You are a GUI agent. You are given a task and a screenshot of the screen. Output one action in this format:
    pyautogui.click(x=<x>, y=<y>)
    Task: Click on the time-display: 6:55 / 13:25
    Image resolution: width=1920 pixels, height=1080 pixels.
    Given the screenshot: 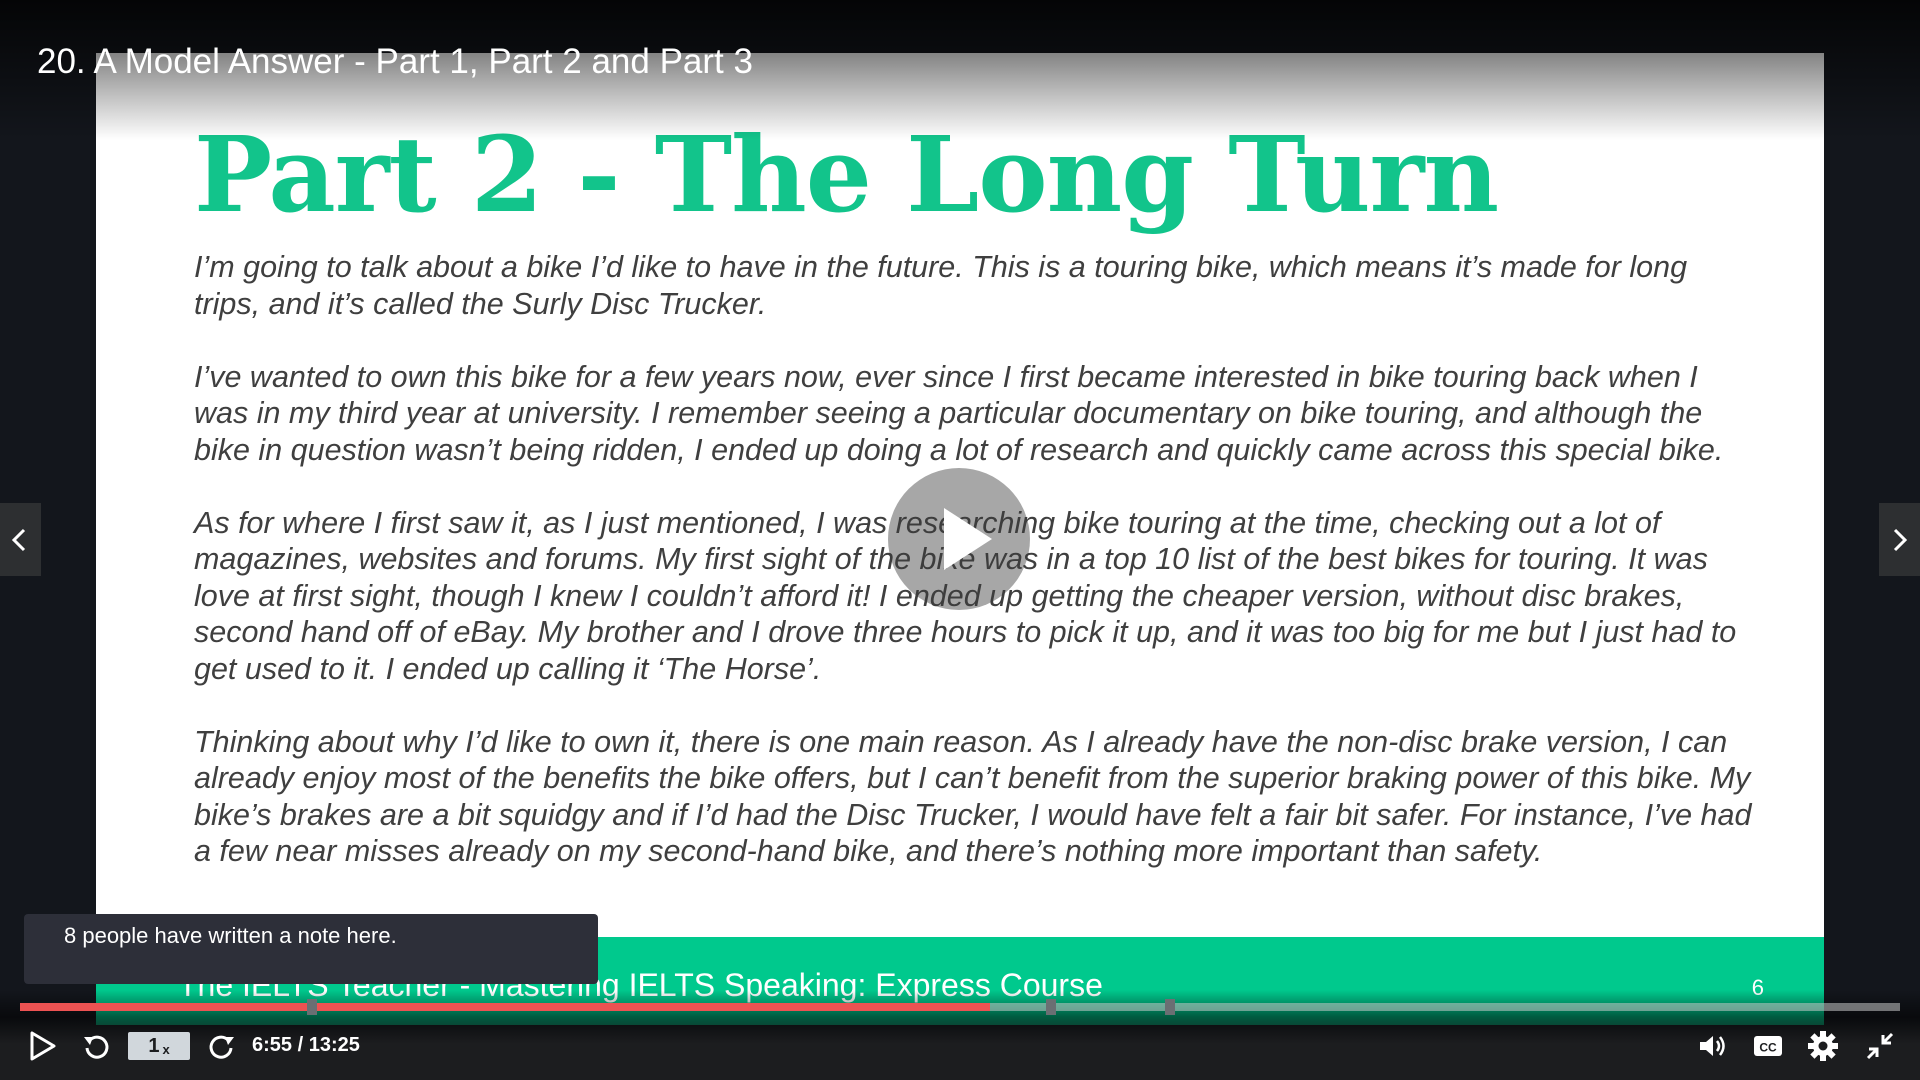 What is the action you would take?
    pyautogui.click(x=306, y=1045)
    